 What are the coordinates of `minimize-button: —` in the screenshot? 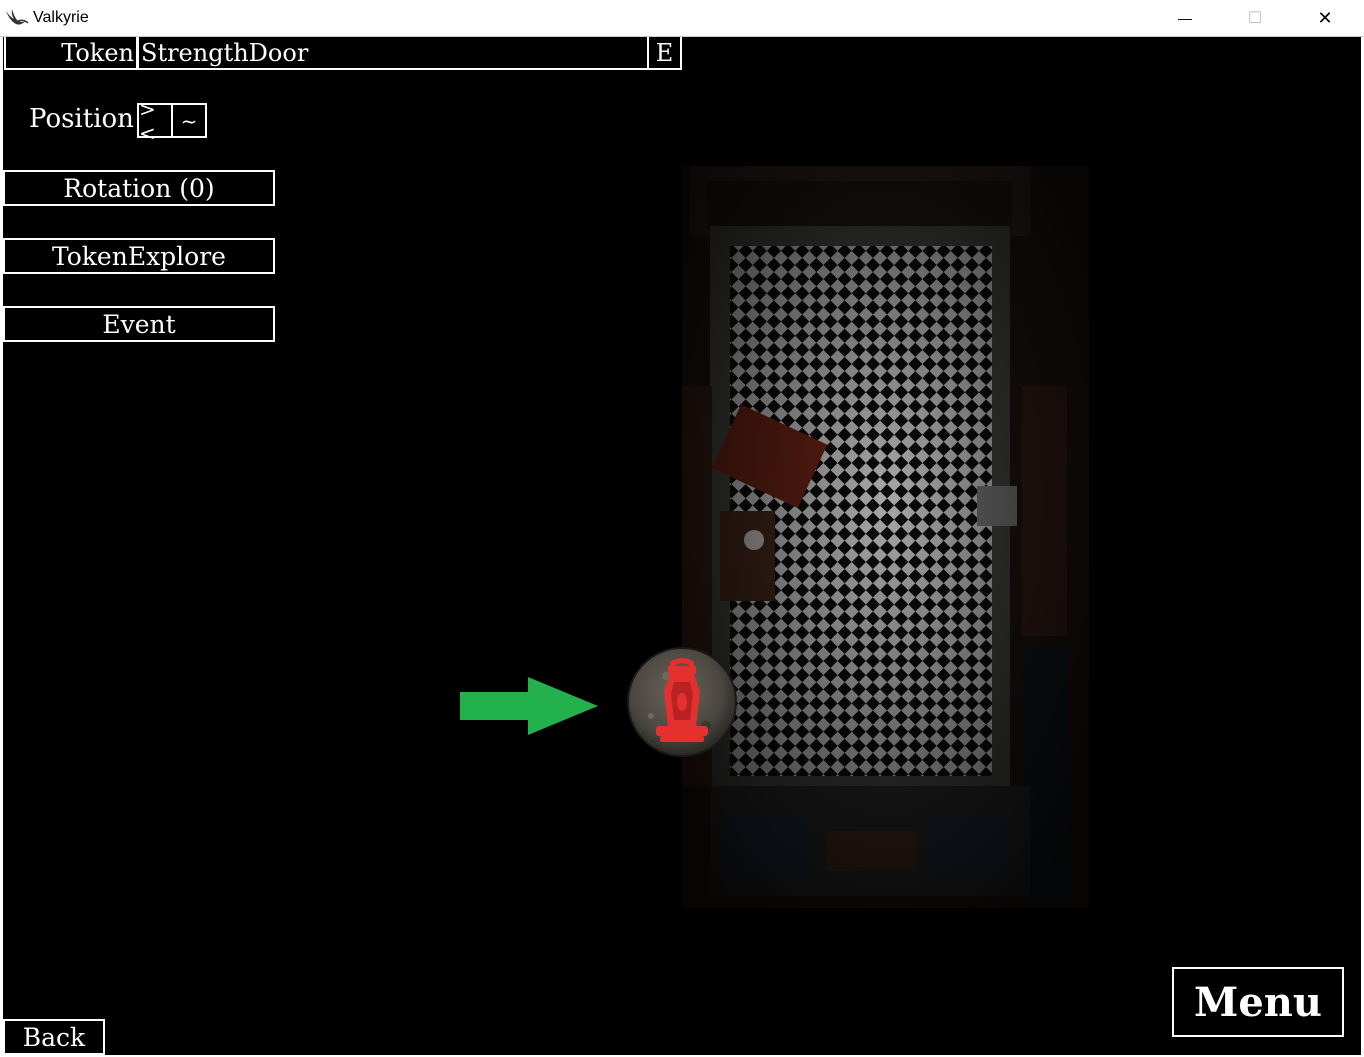 It's located at (1185, 18).